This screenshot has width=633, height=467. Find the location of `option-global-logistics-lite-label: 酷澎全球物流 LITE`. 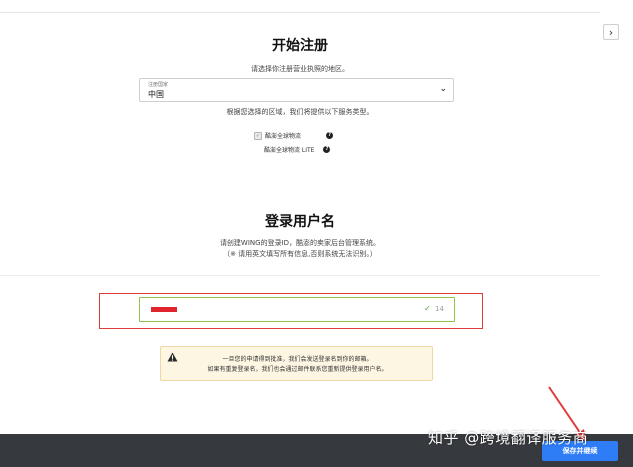

option-global-logistics-lite-label: 酷澎全球物流 LITE is located at coordinates (289, 150).